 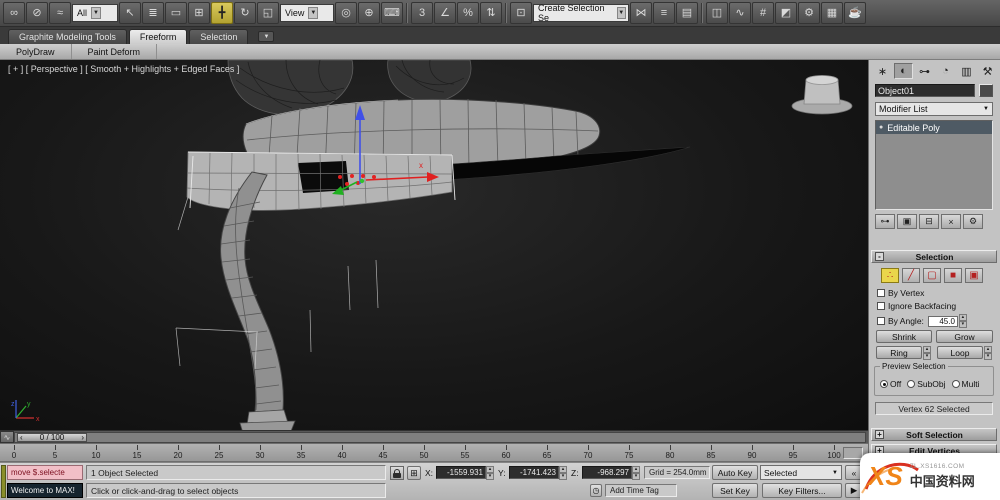 I want to click on y-coord-spinner: ▴ ▾, so click(x=563, y=473).